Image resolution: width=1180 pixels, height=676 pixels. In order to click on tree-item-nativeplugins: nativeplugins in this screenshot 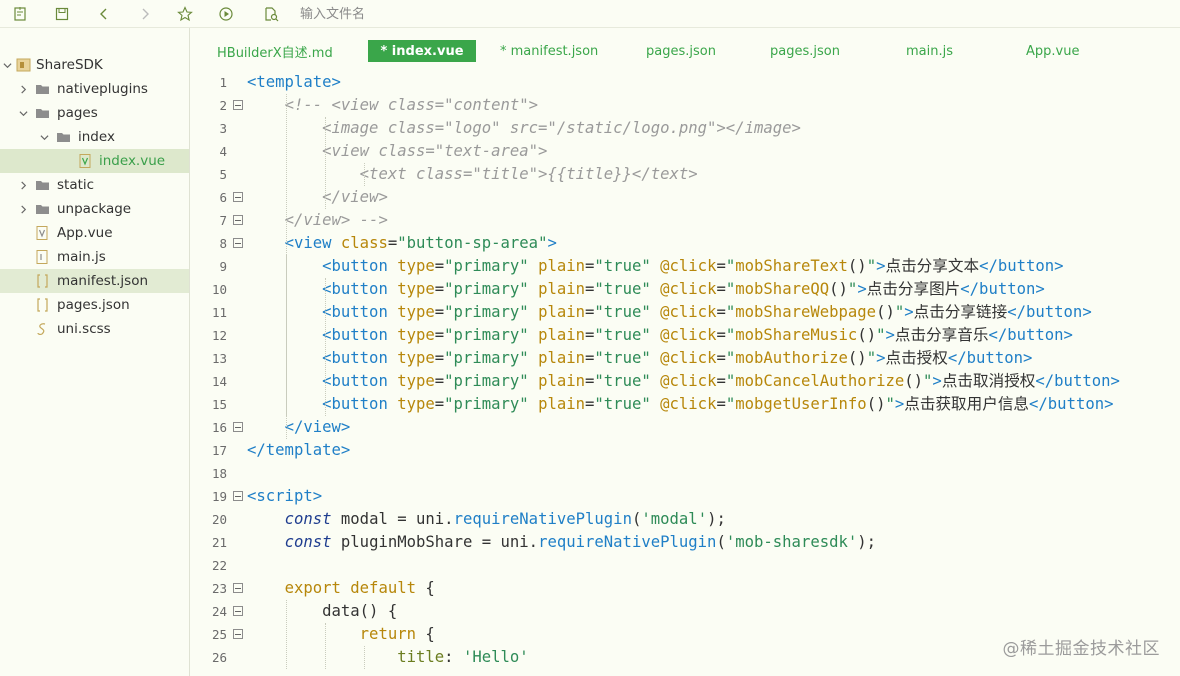, I will do `click(94, 89)`.